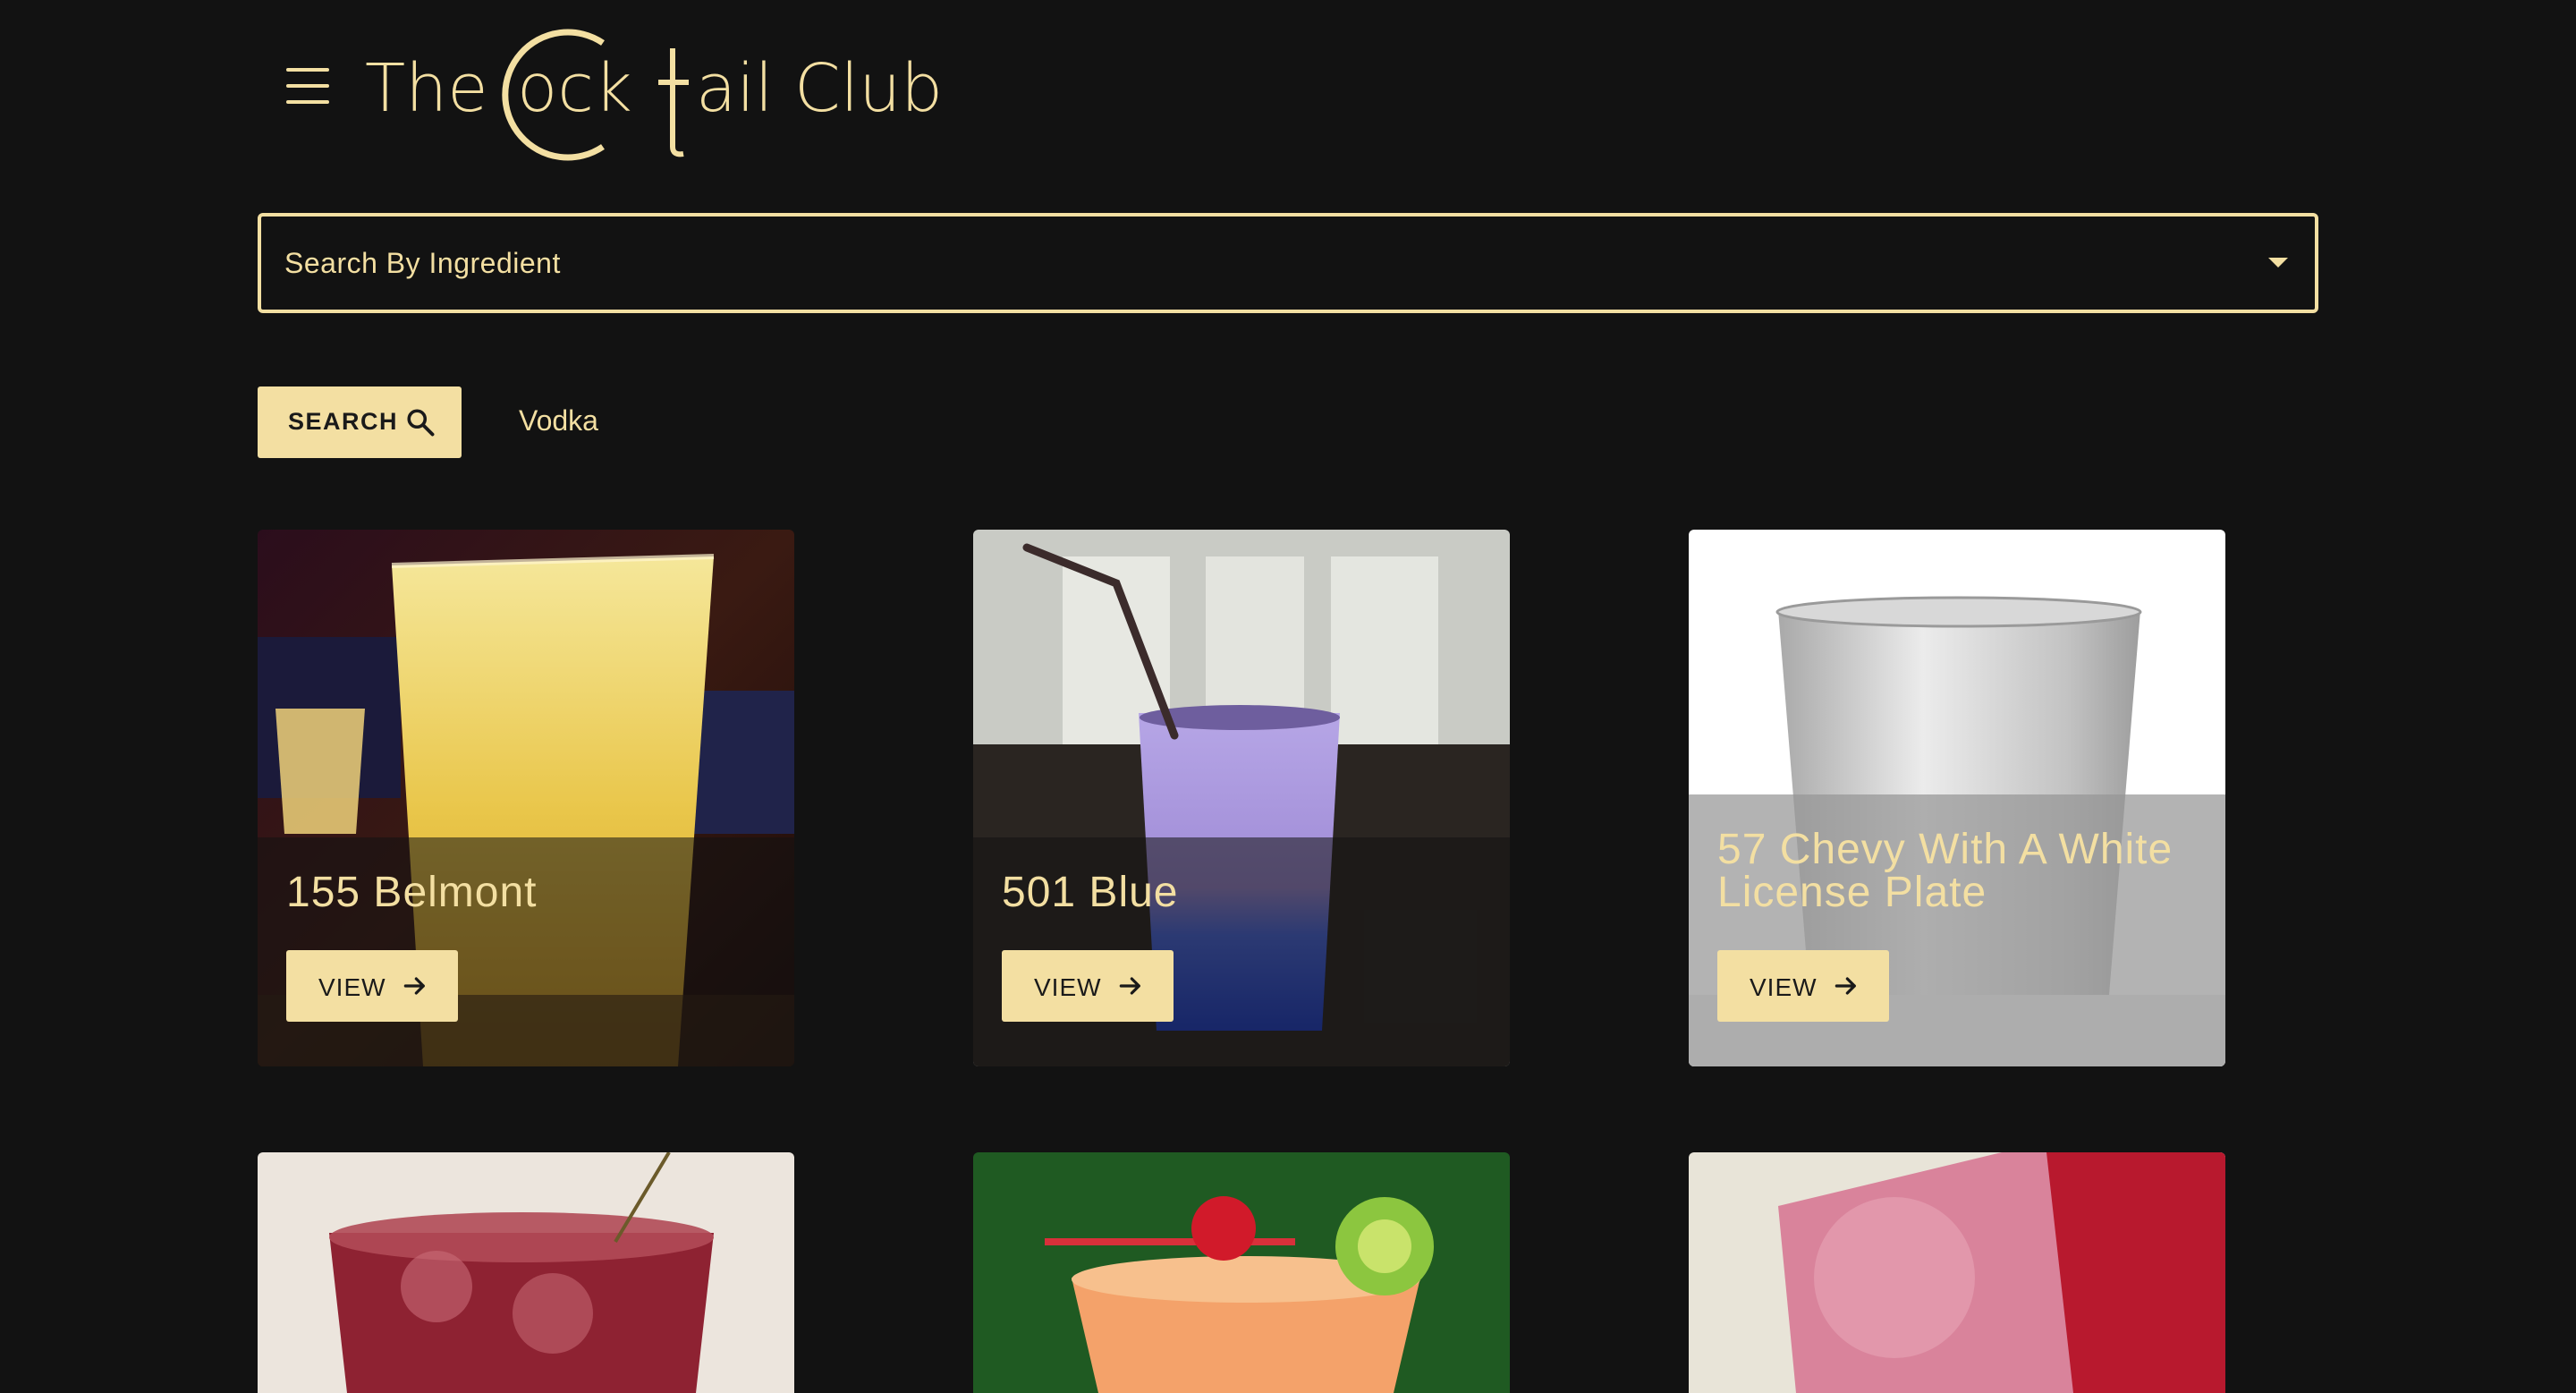 Image resolution: width=2576 pixels, height=1393 pixels. Describe the element at coordinates (412, 892) in the screenshot. I see `cocktail-name: 155 Belmont` at that location.